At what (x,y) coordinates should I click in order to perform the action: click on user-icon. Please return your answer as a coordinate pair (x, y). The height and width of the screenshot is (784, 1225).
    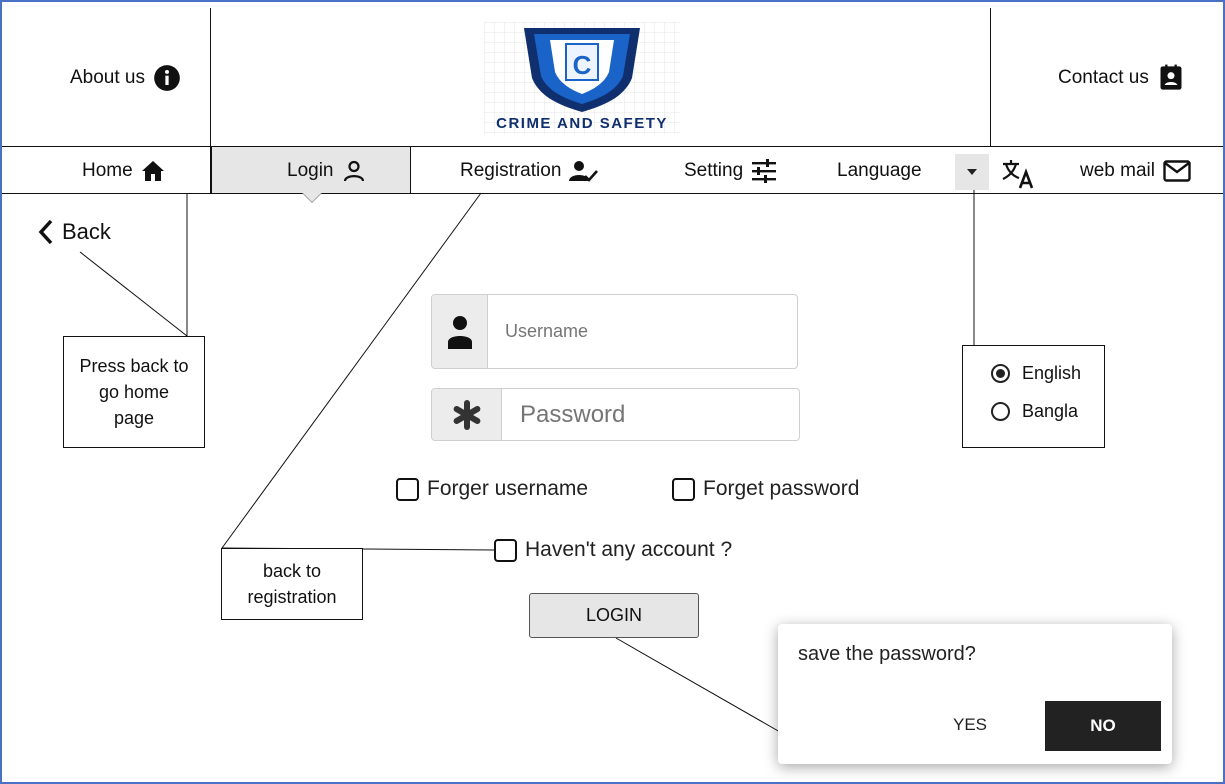
    Looking at the image, I should click on (459, 332).